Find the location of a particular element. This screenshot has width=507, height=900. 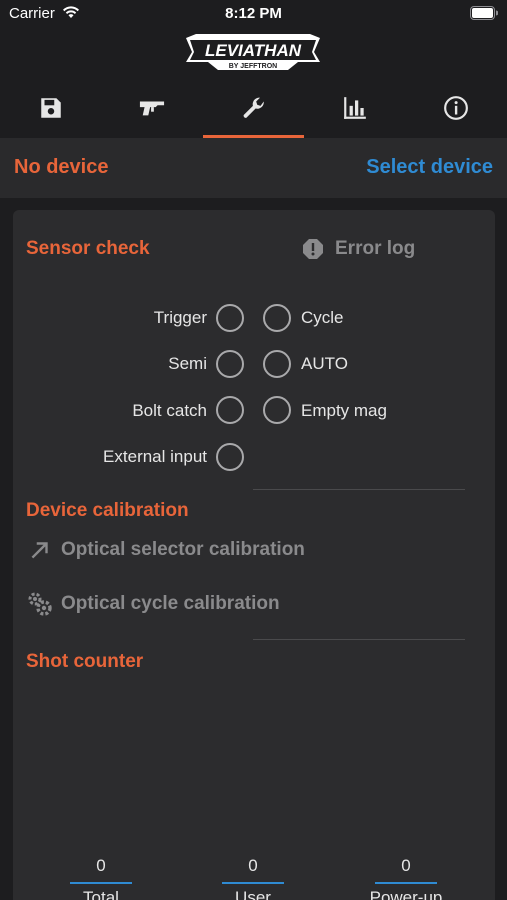

tab-info is located at coordinates (456, 108).